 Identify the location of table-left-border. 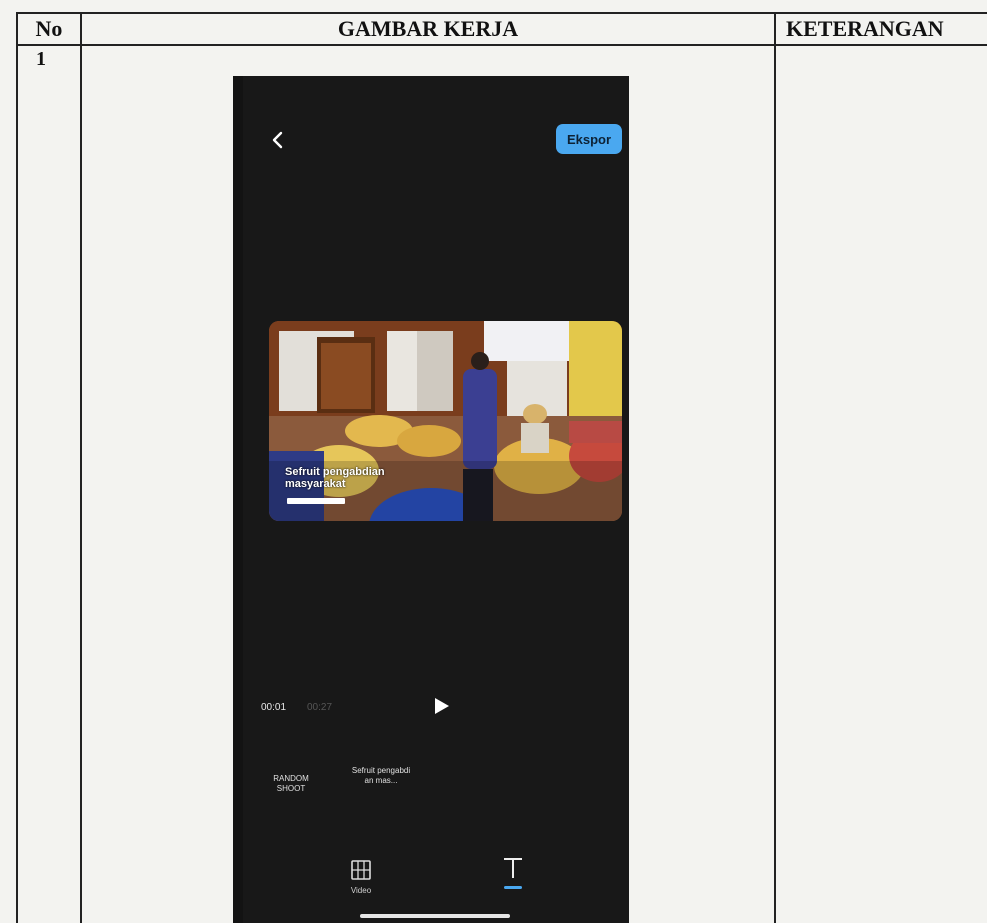
(17, 467).